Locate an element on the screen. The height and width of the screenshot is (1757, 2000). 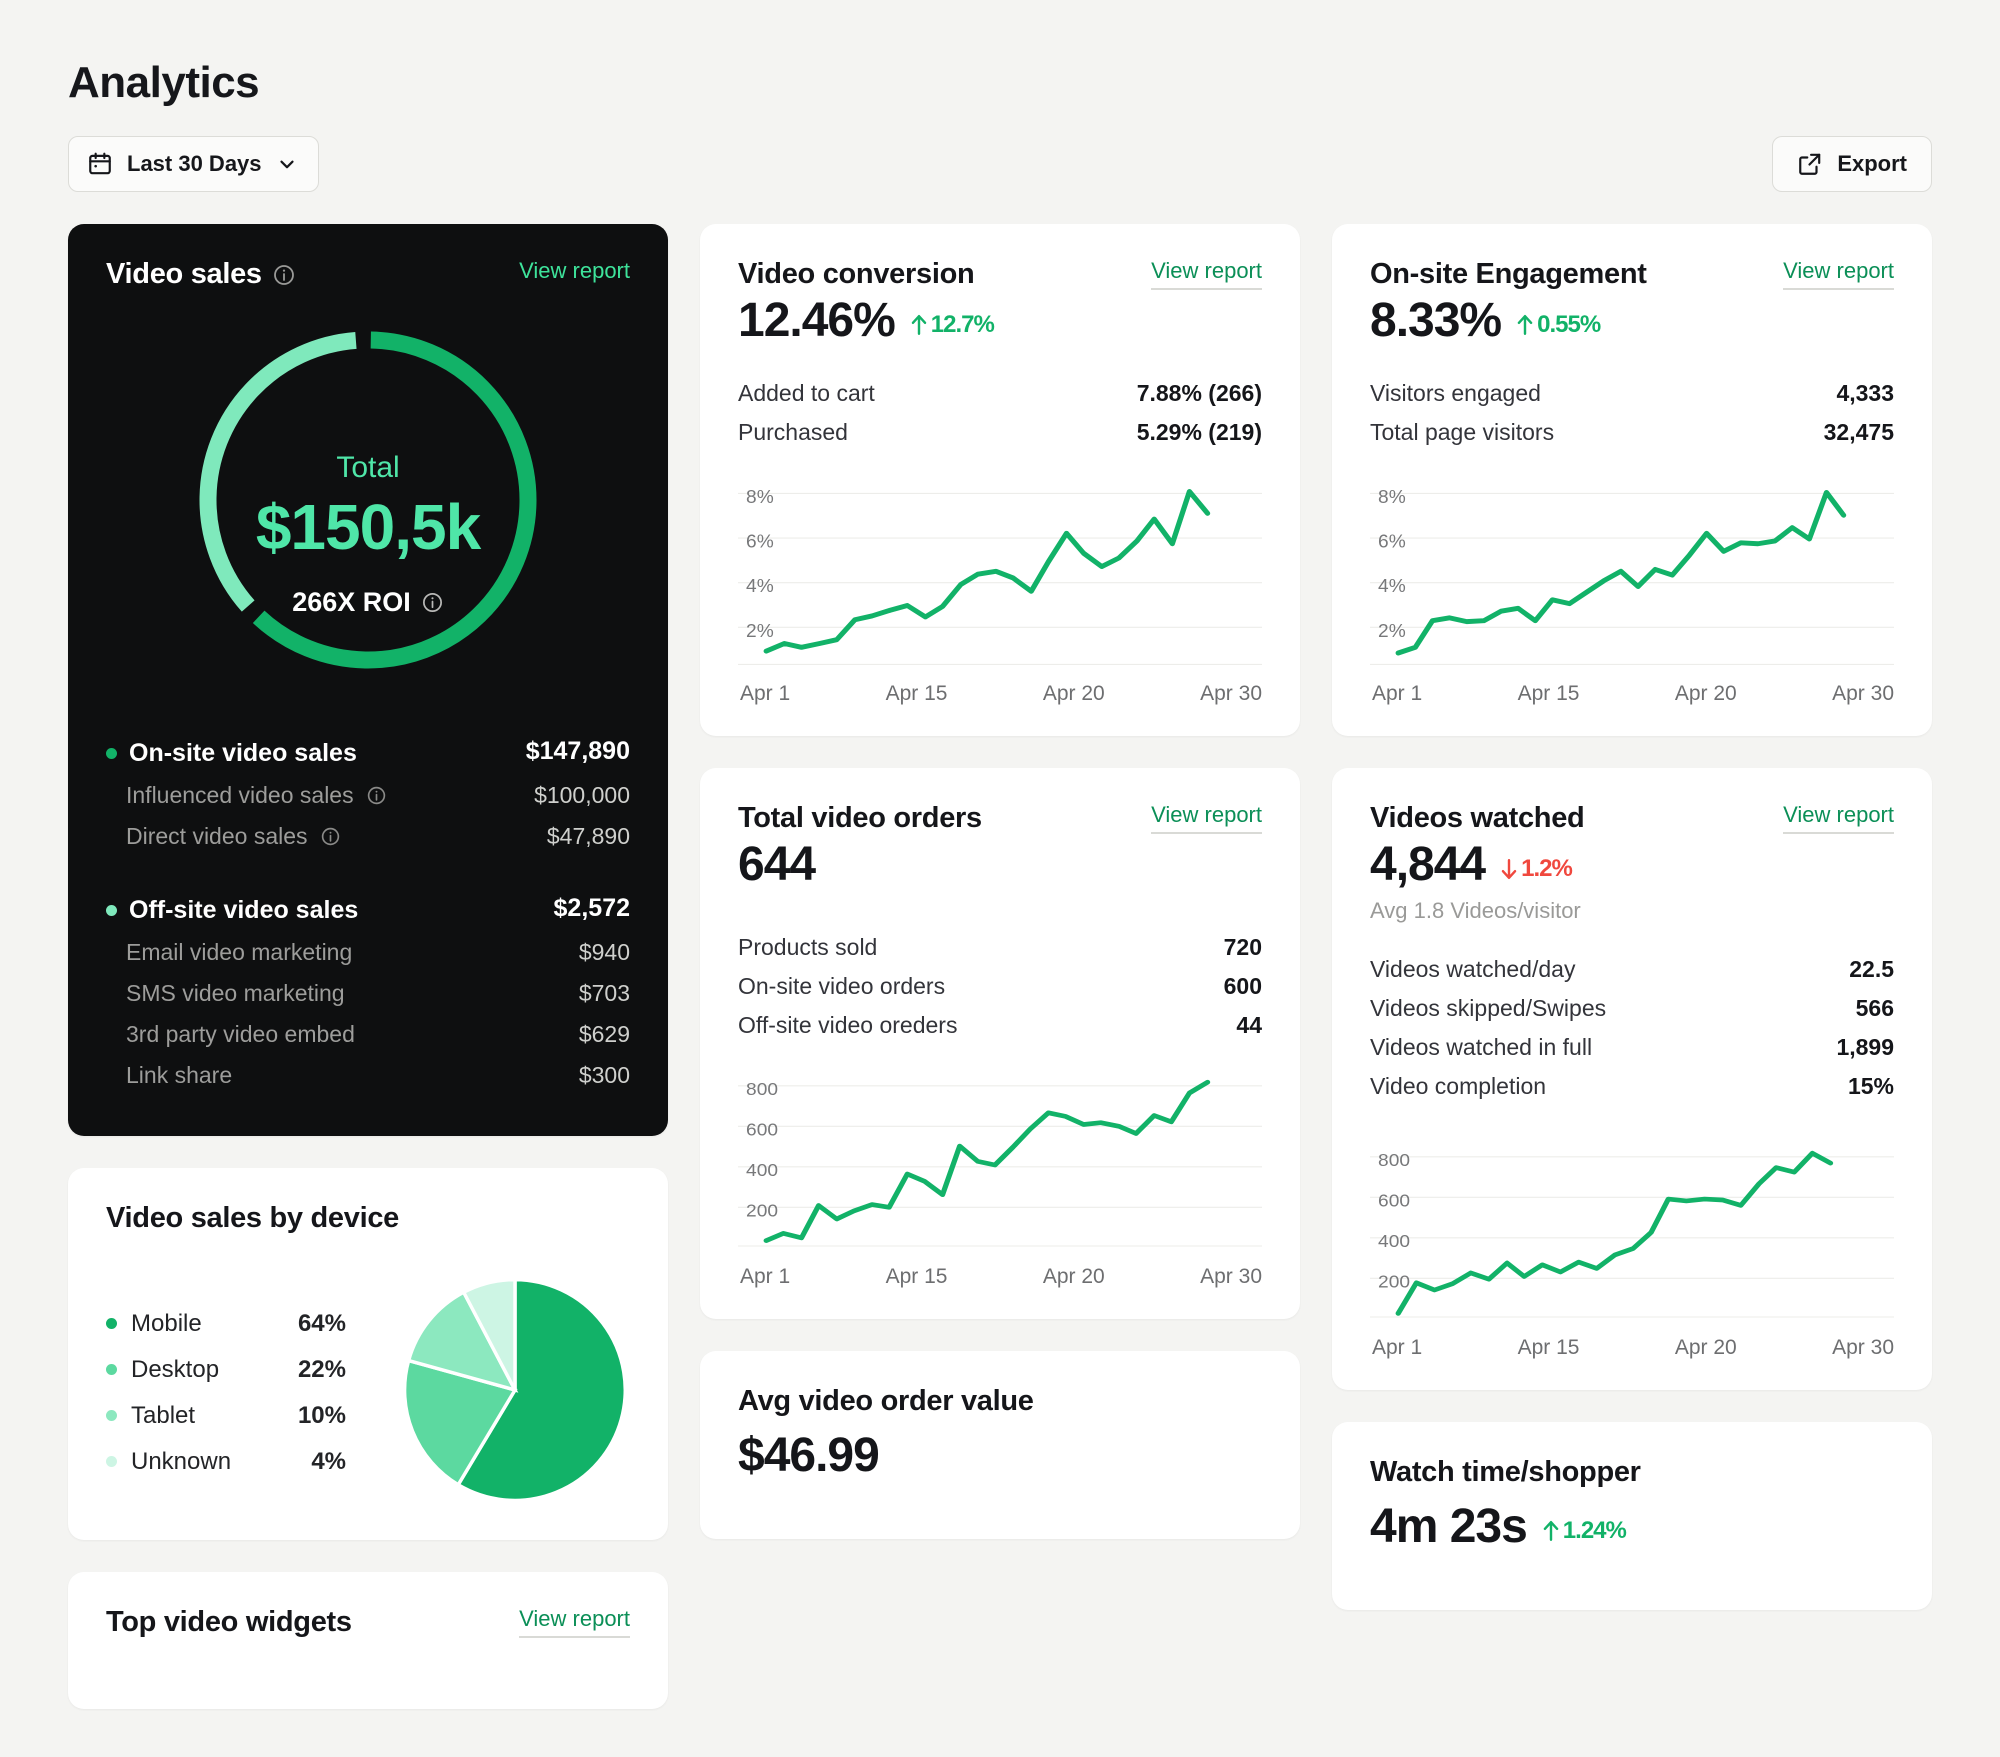
stat-row: Videos watched/day 22.5 is located at coordinates (1632, 969).